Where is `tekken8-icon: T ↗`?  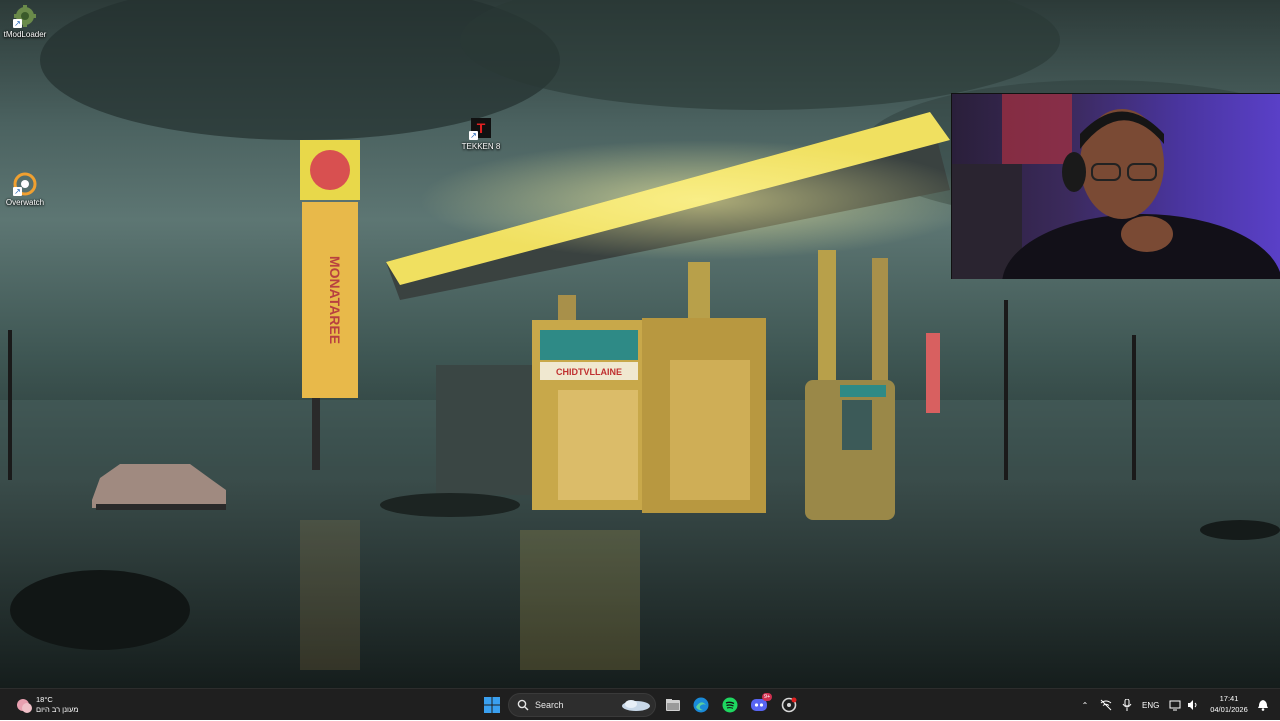
tekken8-icon: T ↗ is located at coordinates (481, 128).